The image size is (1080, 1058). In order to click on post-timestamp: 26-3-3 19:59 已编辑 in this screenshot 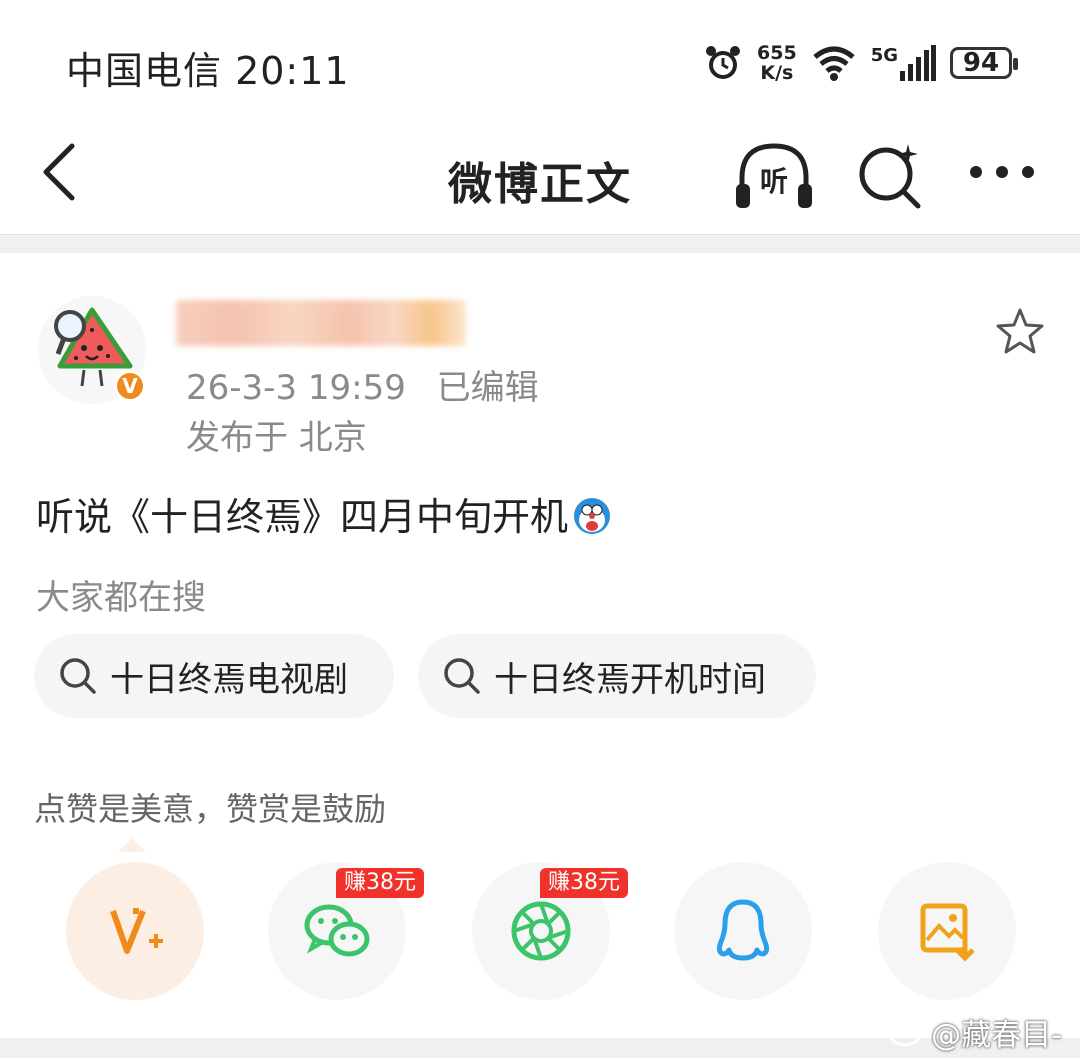, I will do `click(362, 384)`.